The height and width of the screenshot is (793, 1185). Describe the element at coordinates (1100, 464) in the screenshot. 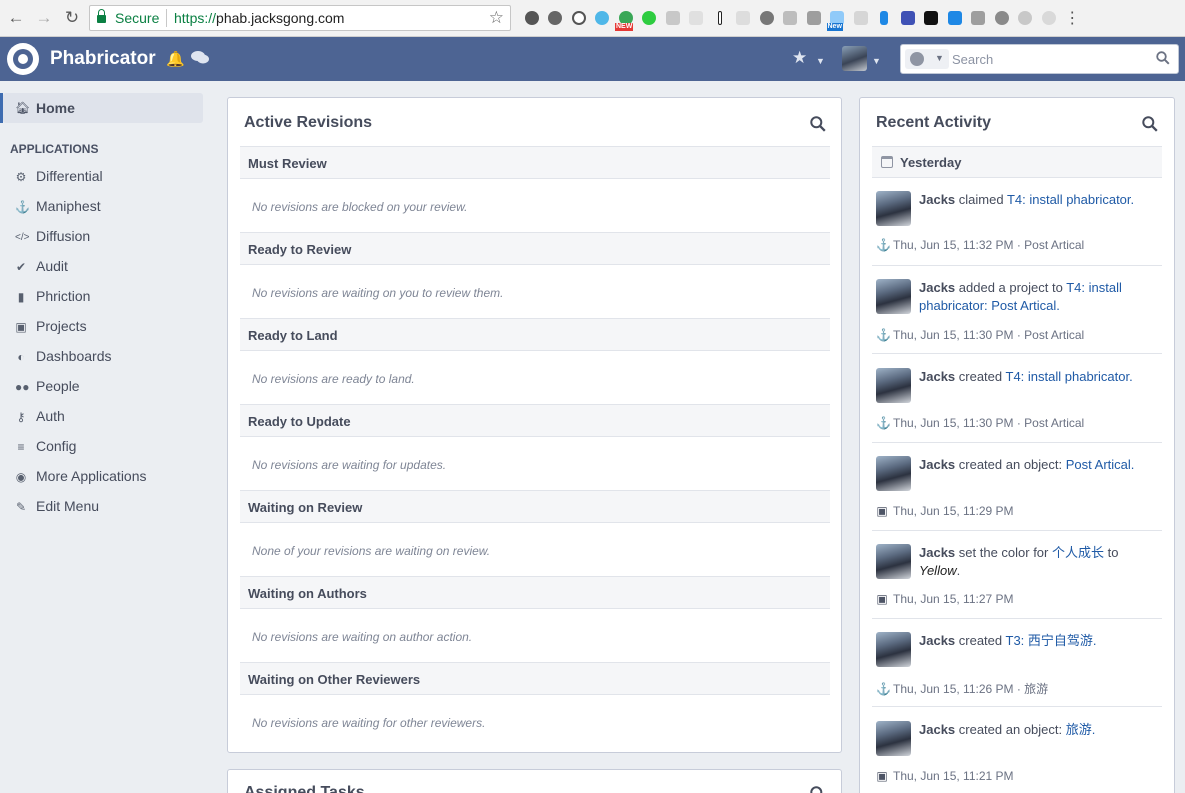

I see `story-link: Post Artical.` at that location.